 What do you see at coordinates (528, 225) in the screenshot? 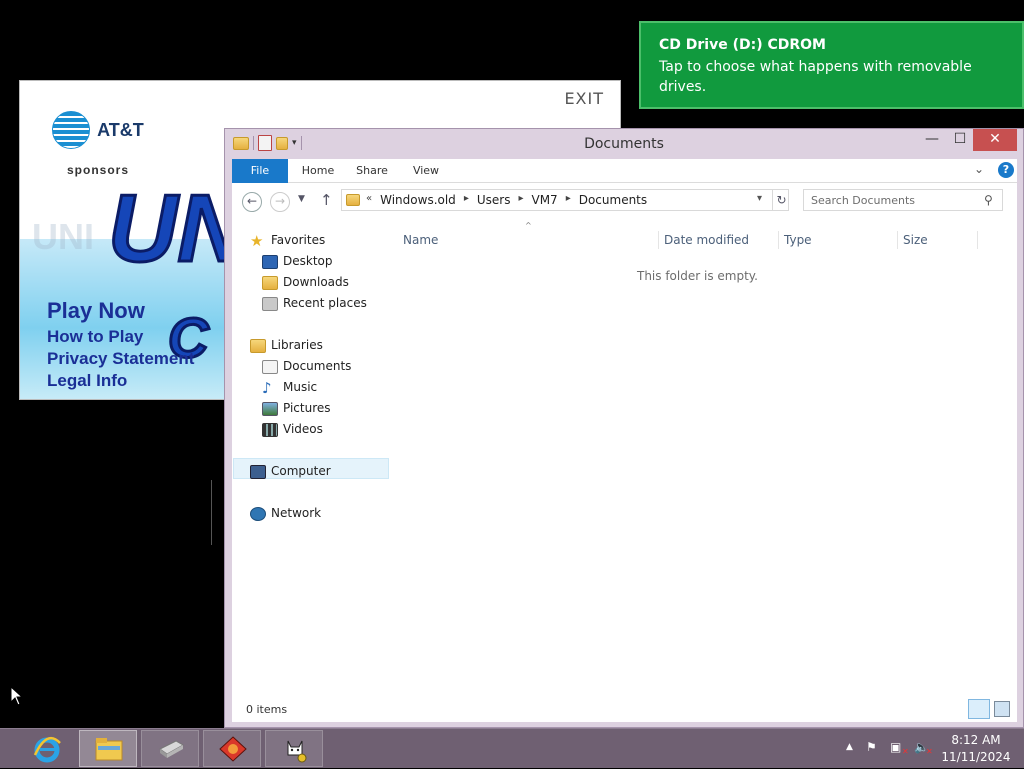
I see `sort-arrow-icon: ^` at bounding box center [528, 225].